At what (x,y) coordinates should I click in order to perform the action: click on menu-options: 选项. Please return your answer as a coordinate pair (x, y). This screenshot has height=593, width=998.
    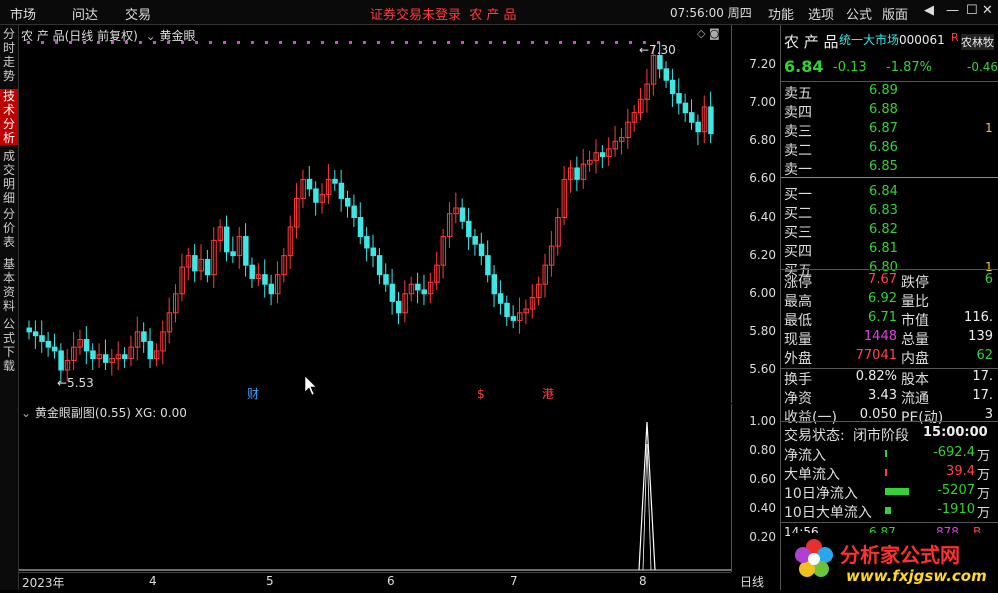
    Looking at the image, I should click on (821, 13).